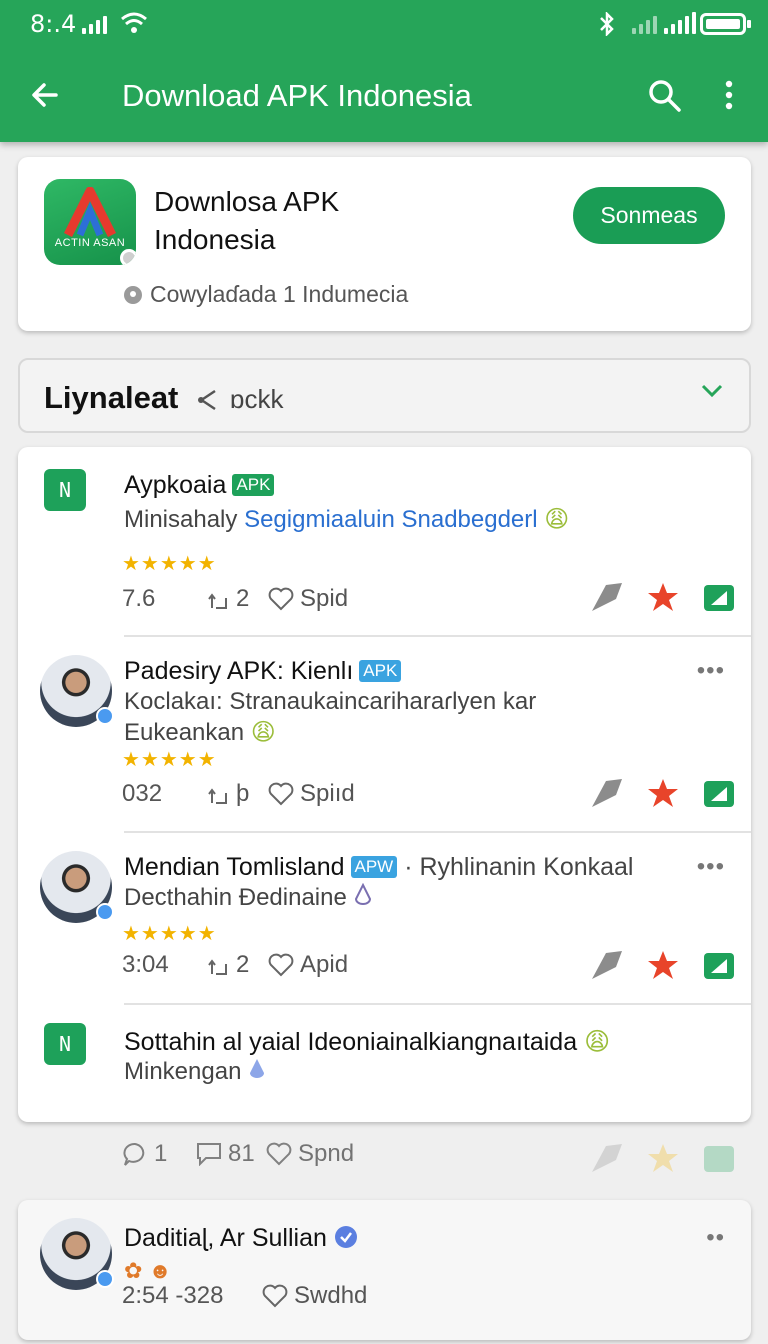 This screenshot has height=1344, width=768. I want to click on like-stat: Spnd, so click(310, 1154).